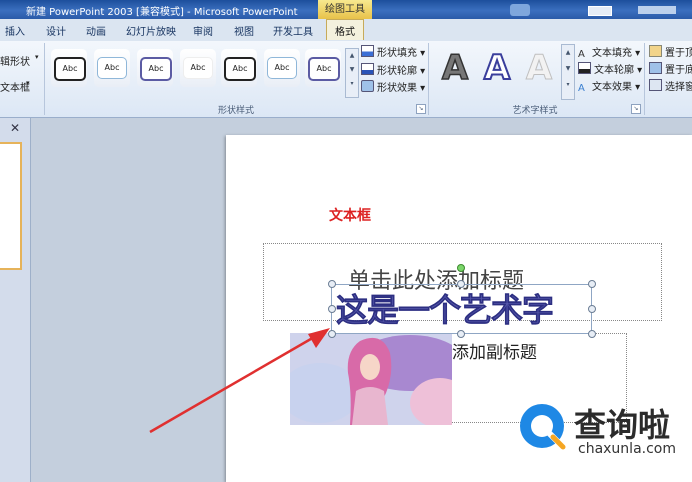  Describe the element at coordinates (670, 85) in the screenshot. I see `selection-pane-button: 选择窗` at that location.